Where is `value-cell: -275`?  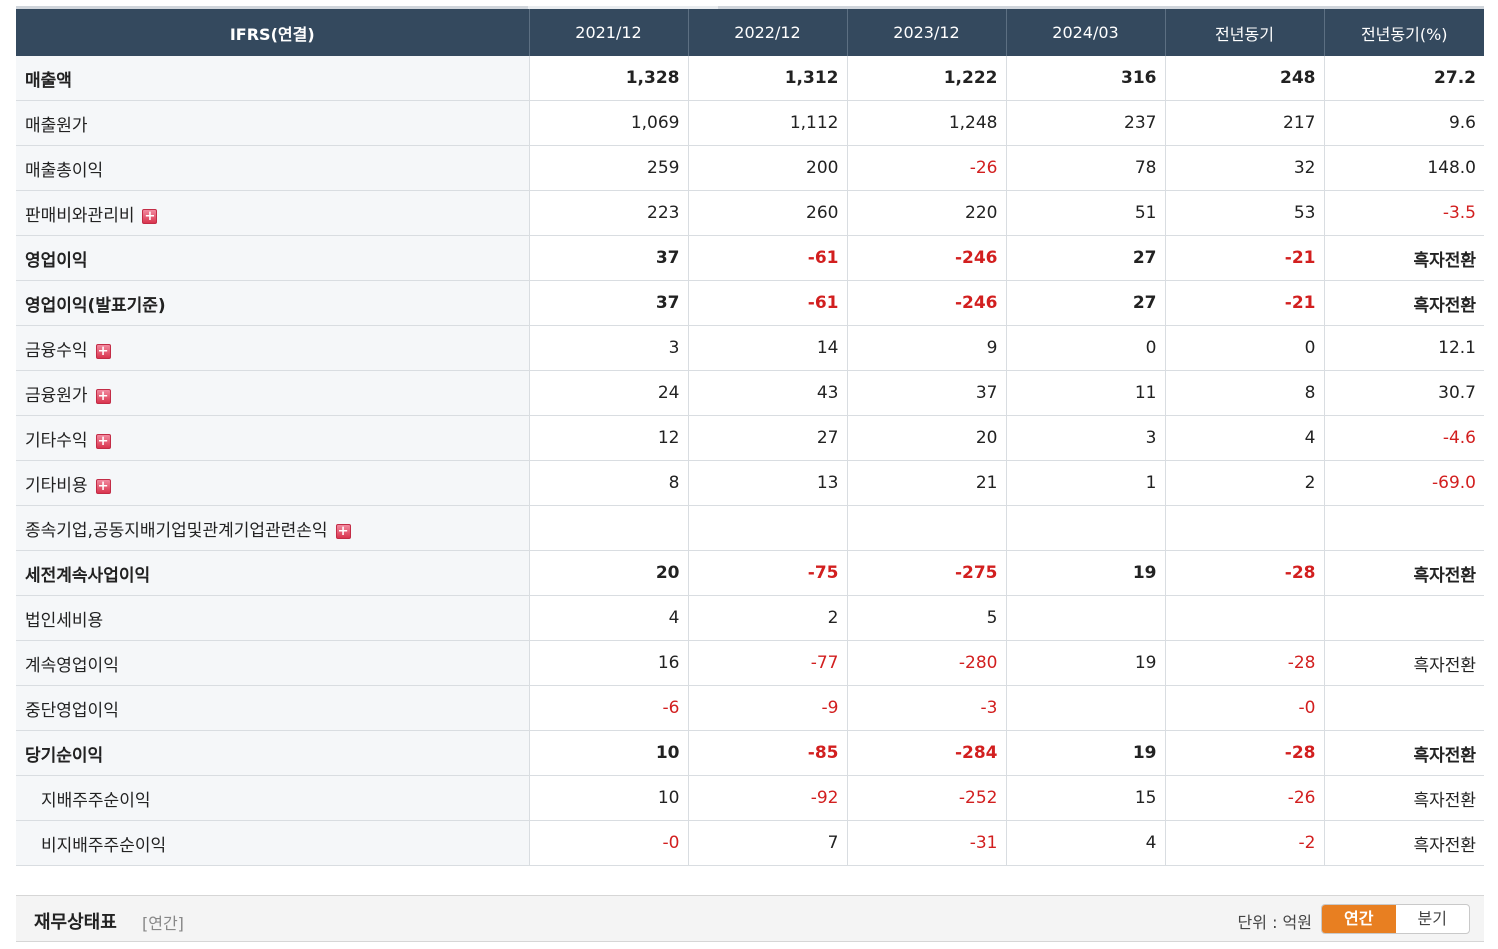 value-cell: -275 is located at coordinates (926, 573).